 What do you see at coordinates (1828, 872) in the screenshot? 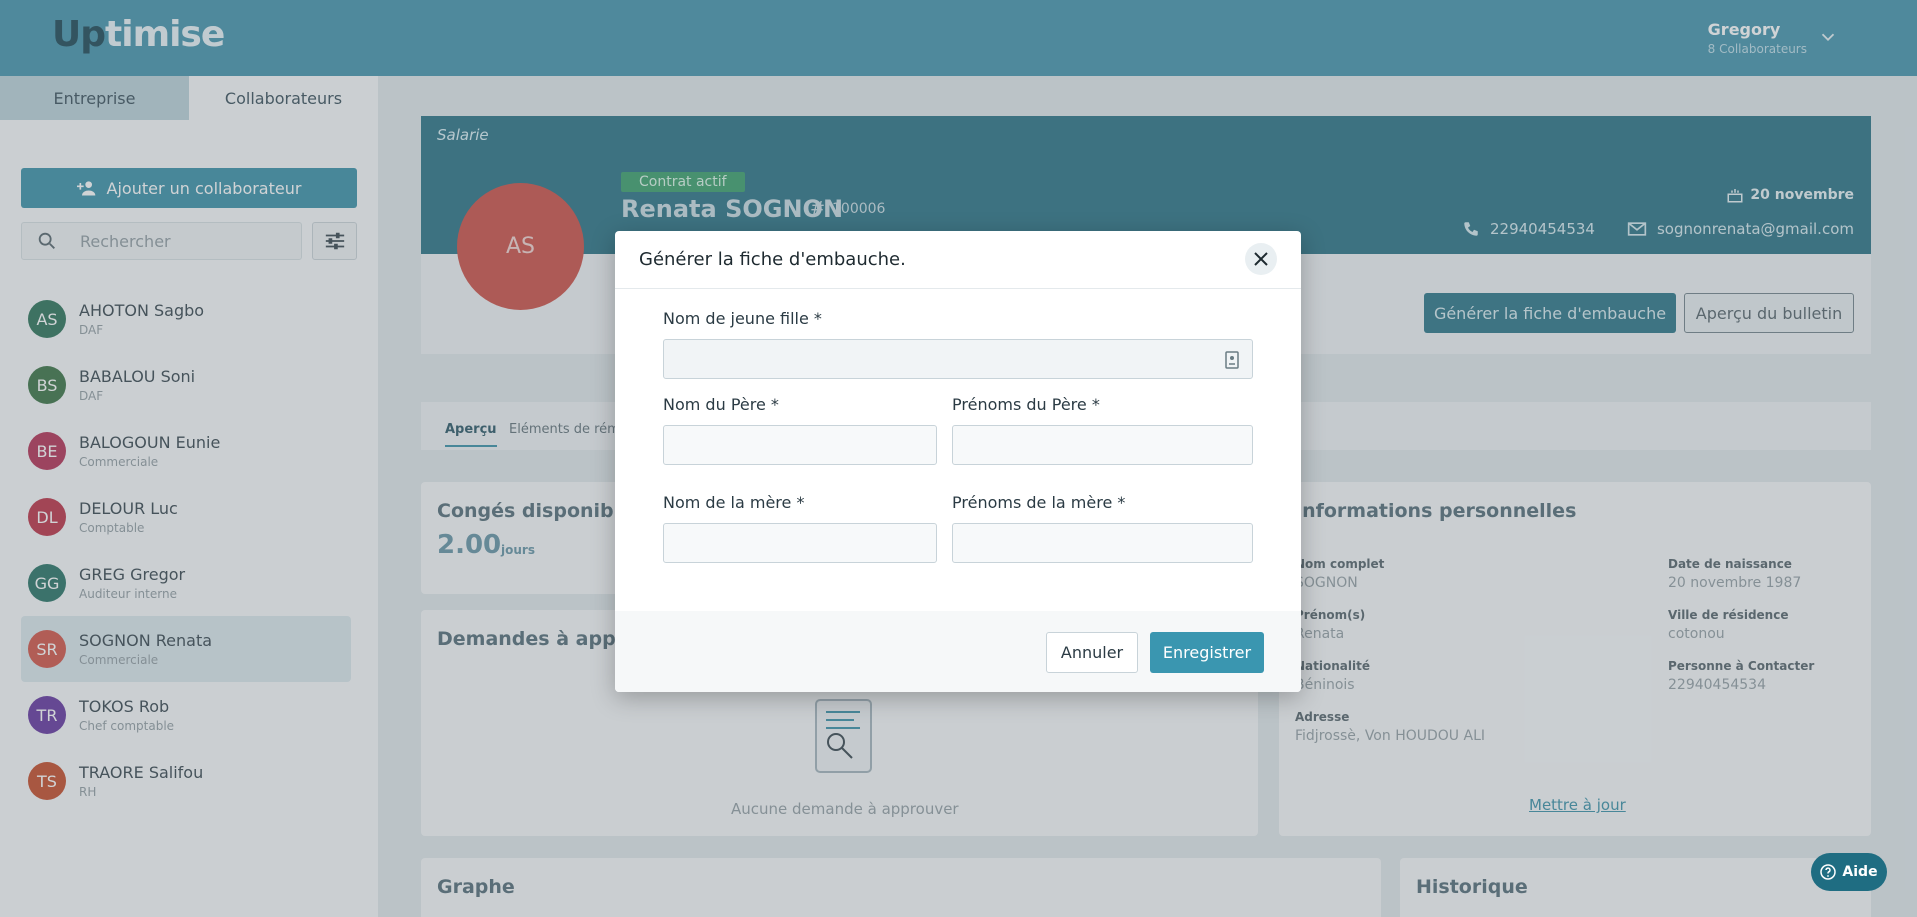
I see `help-icon` at bounding box center [1828, 872].